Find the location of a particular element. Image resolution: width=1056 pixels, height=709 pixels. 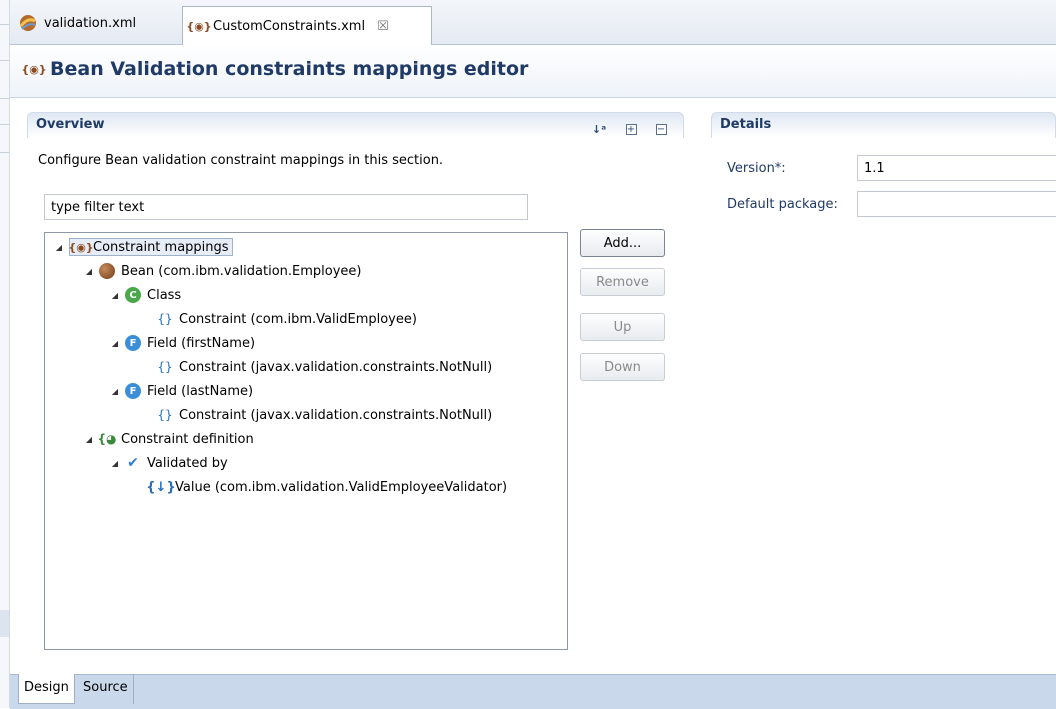

tree-node-validated-by: ◢ ✔ Validated by is located at coordinates (169, 463).